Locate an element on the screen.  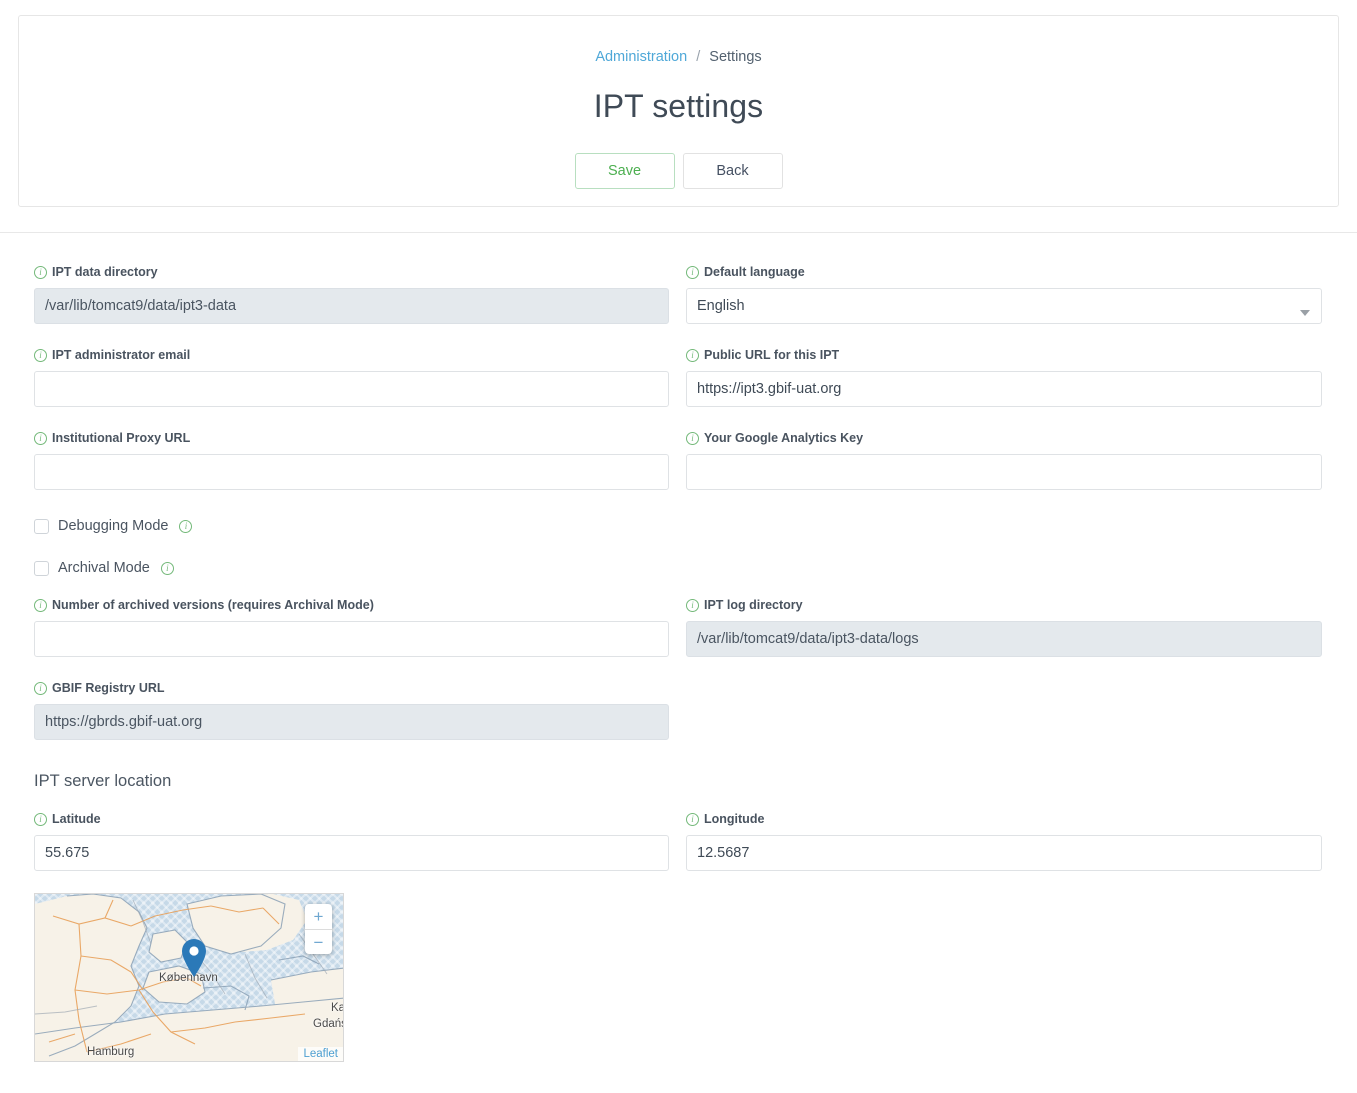
label-google-analytics-key: Your Google Analytics Key is located at coordinates (1004, 438).